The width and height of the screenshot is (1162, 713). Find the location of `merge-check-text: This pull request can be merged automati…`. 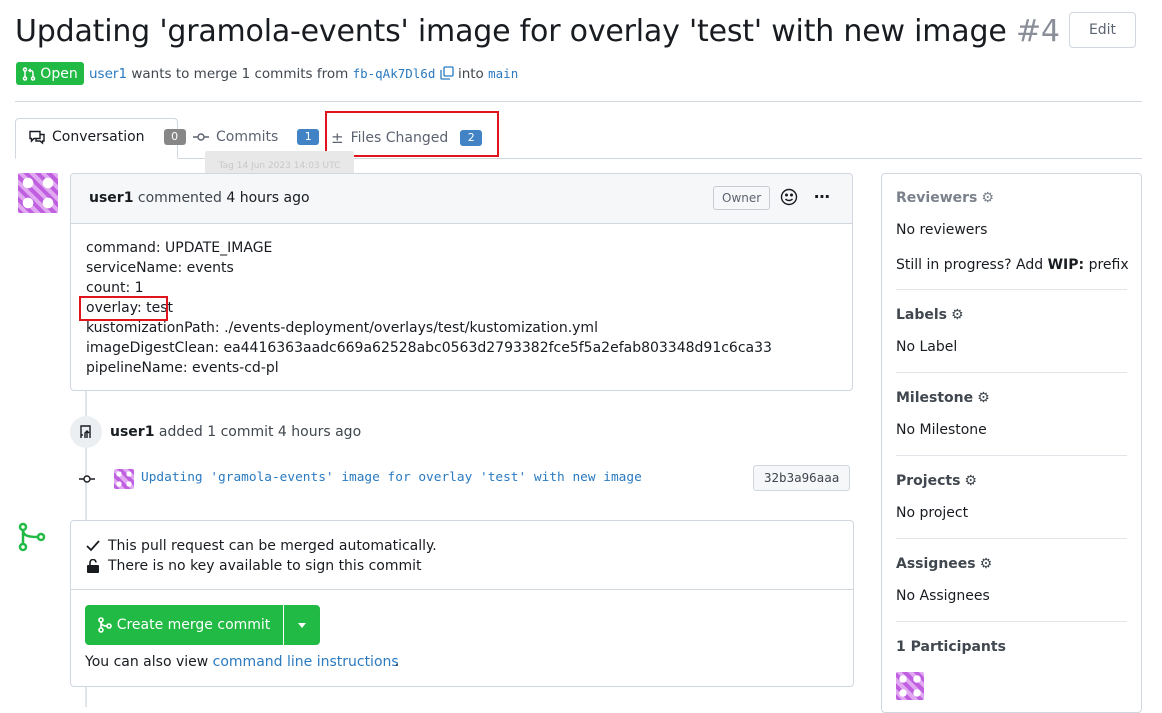

merge-check-text: This pull request can be merged automati… is located at coordinates (272, 546).